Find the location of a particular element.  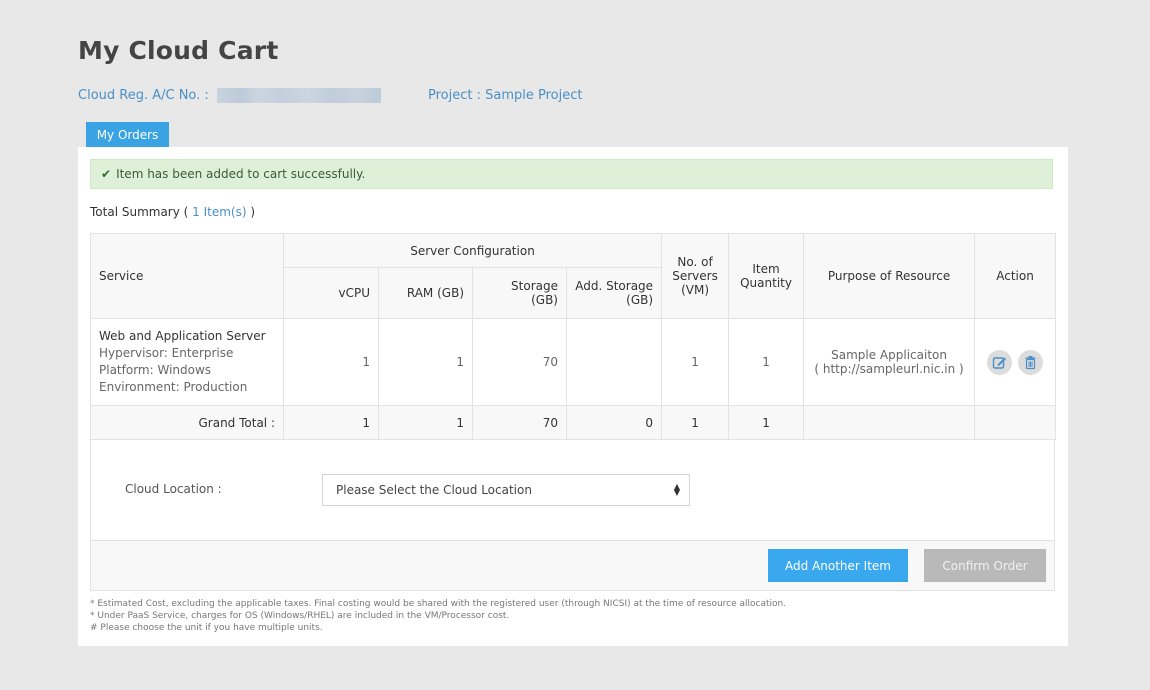

select-arrows-icon: ▲ ▼ is located at coordinates (676, 489).